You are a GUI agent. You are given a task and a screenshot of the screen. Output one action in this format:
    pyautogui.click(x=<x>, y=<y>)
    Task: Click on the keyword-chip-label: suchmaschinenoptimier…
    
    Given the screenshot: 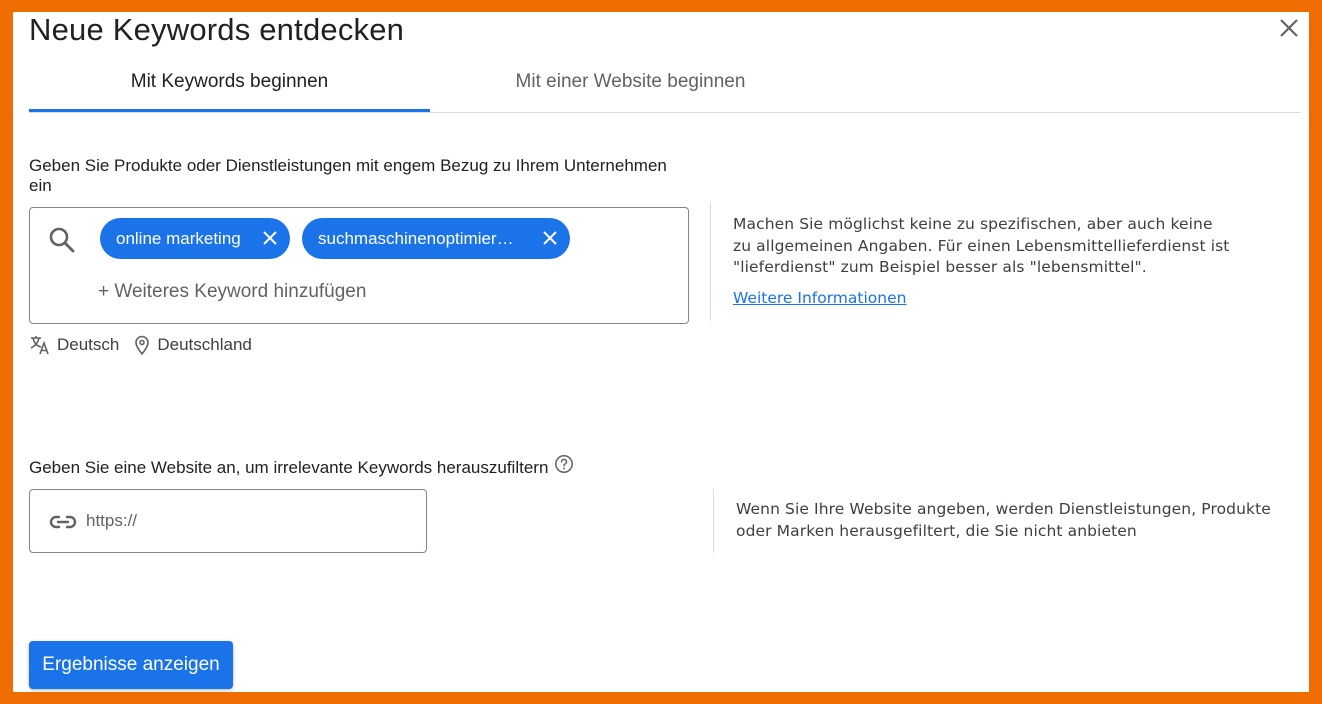 What is the action you would take?
    pyautogui.click(x=416, y=238)
    